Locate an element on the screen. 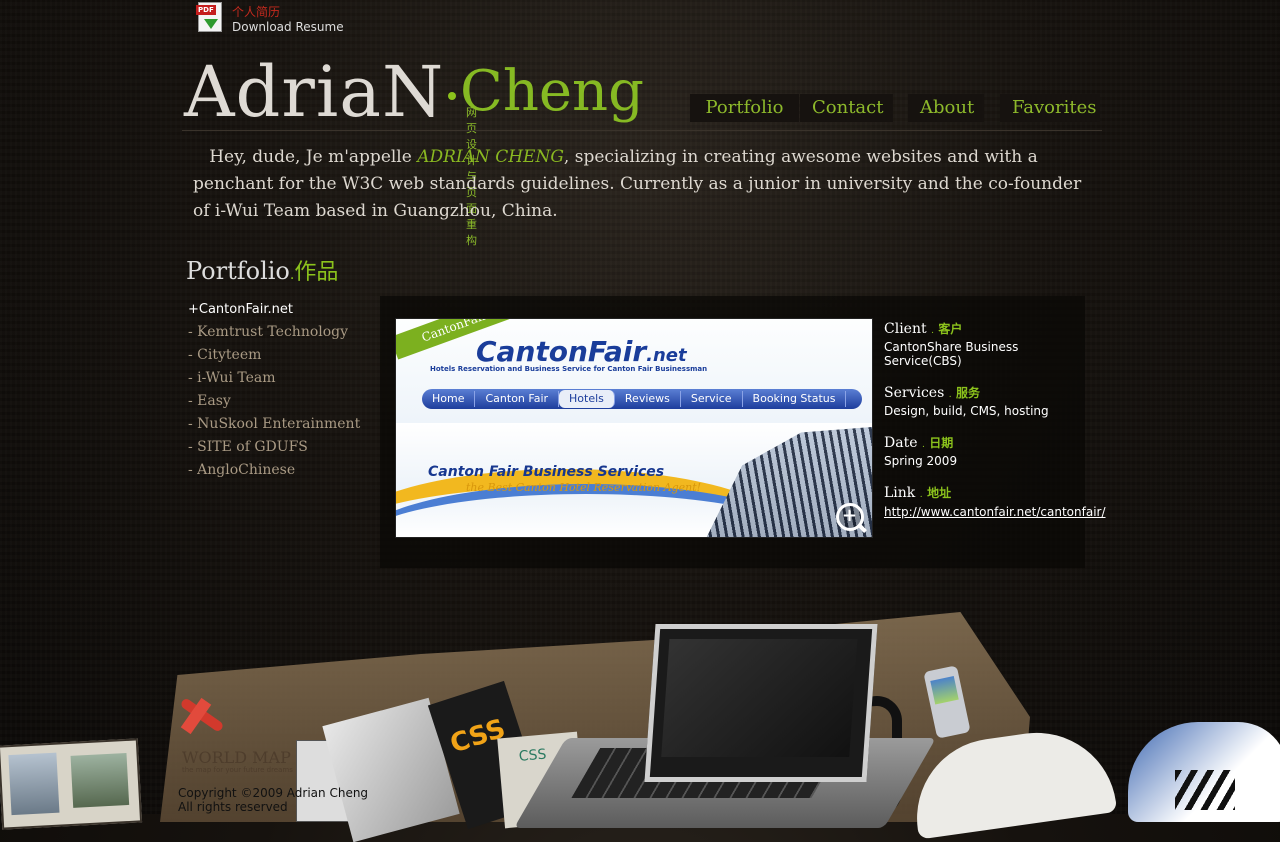 This screenshot has width=1280, height=842. laptop-screen-decoration is located at coordinates (761, 703).